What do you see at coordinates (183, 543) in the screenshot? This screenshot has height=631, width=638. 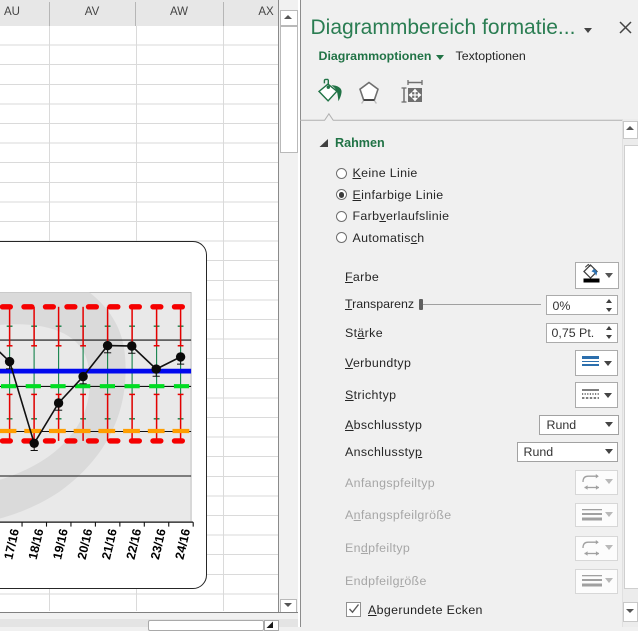 I see `svg-text: 24/16` at bounding box center [183, 543].